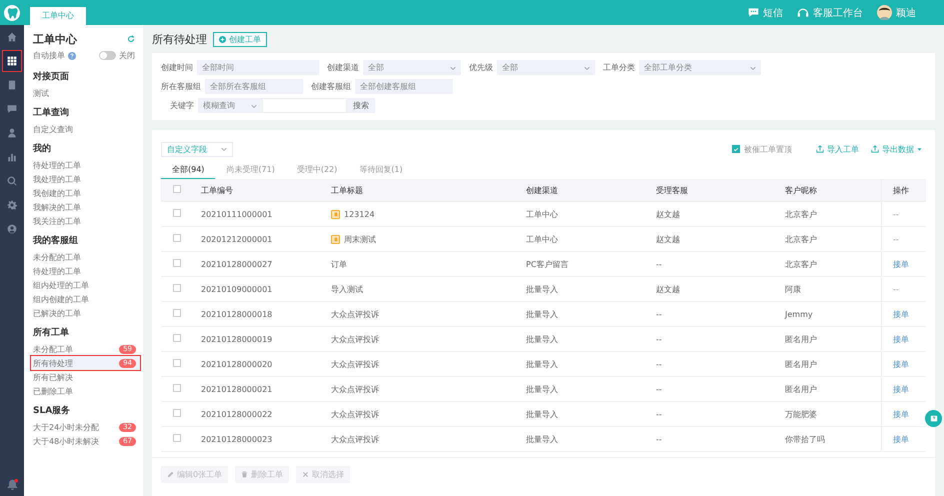 Image resolution: width=944 pixels, height=496 pixels. What do you see at coordinates (85, 179) in the screenshot?
I see `nav-item: 我处理的工单` at bounding box center [85, 179].